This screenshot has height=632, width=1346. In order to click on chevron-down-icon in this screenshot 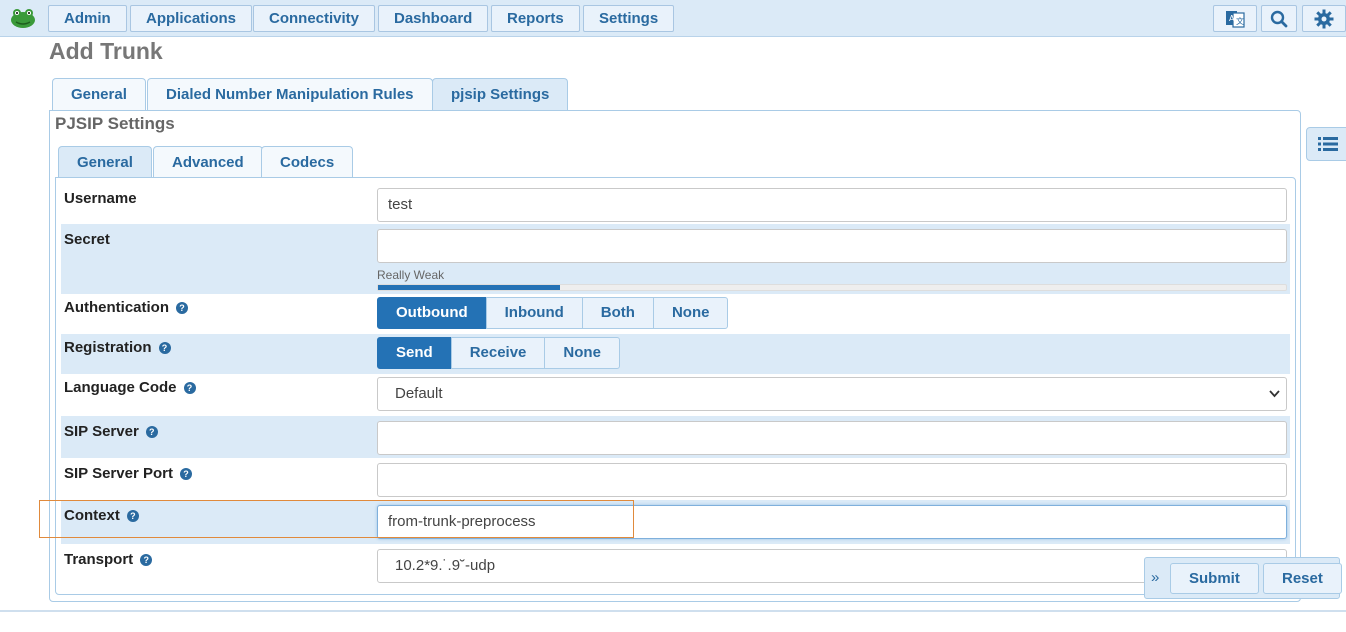, I will do `click(1274, 394)`.